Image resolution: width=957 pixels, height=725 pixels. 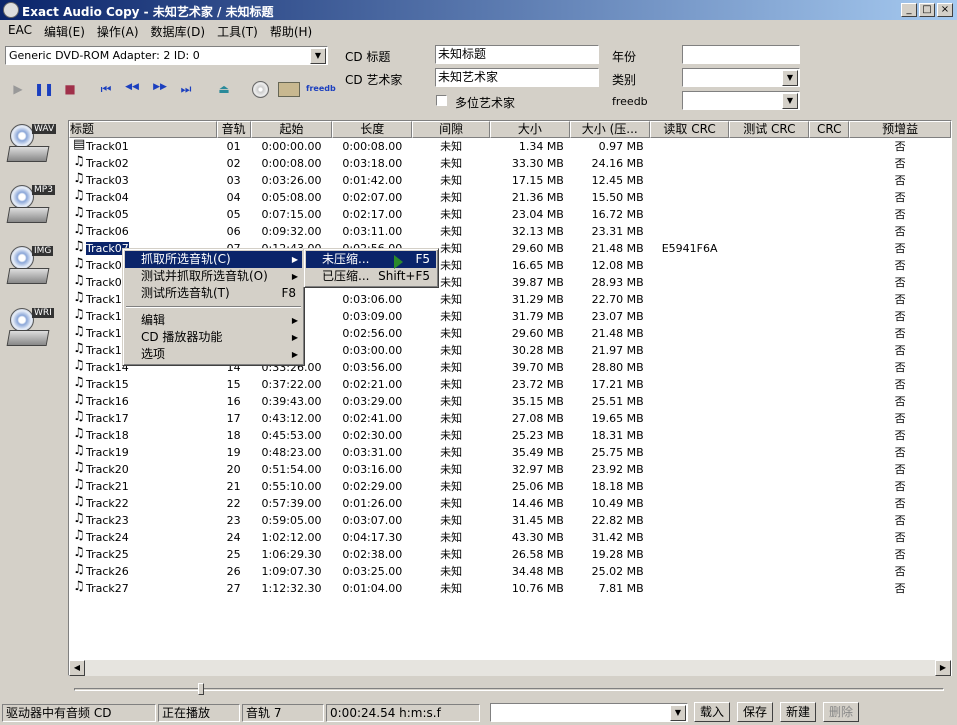 I want to click on cd-icon, so click(x=260, y=89).